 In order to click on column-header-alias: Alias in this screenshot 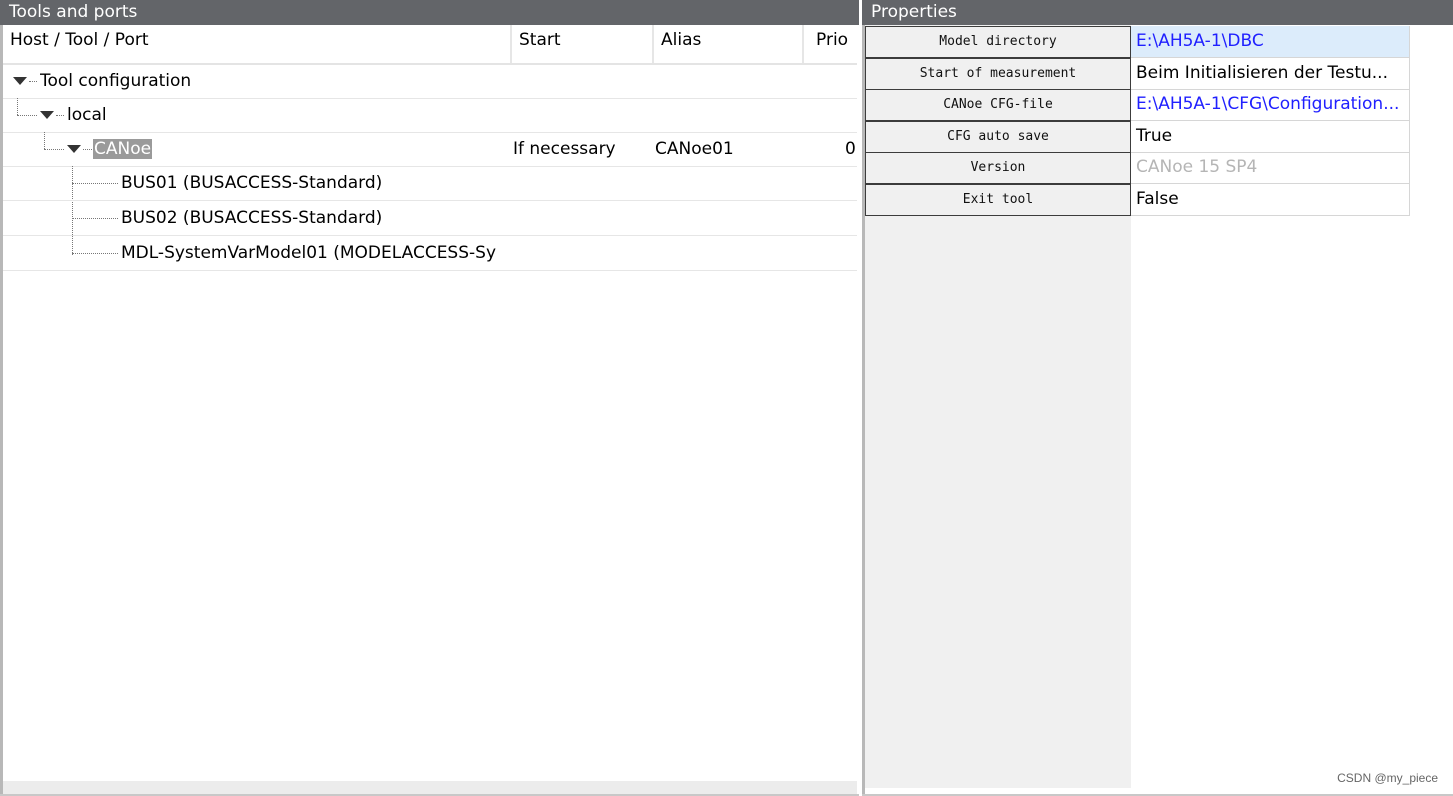, I will do `click(728, 44)`.